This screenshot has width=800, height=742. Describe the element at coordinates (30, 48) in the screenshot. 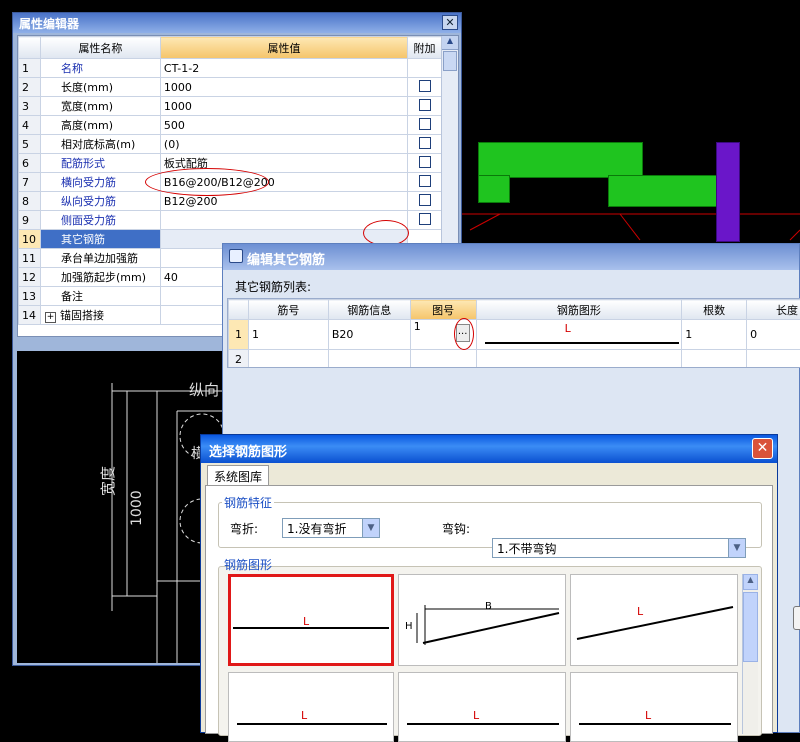

I see `rownum-header` at that location.